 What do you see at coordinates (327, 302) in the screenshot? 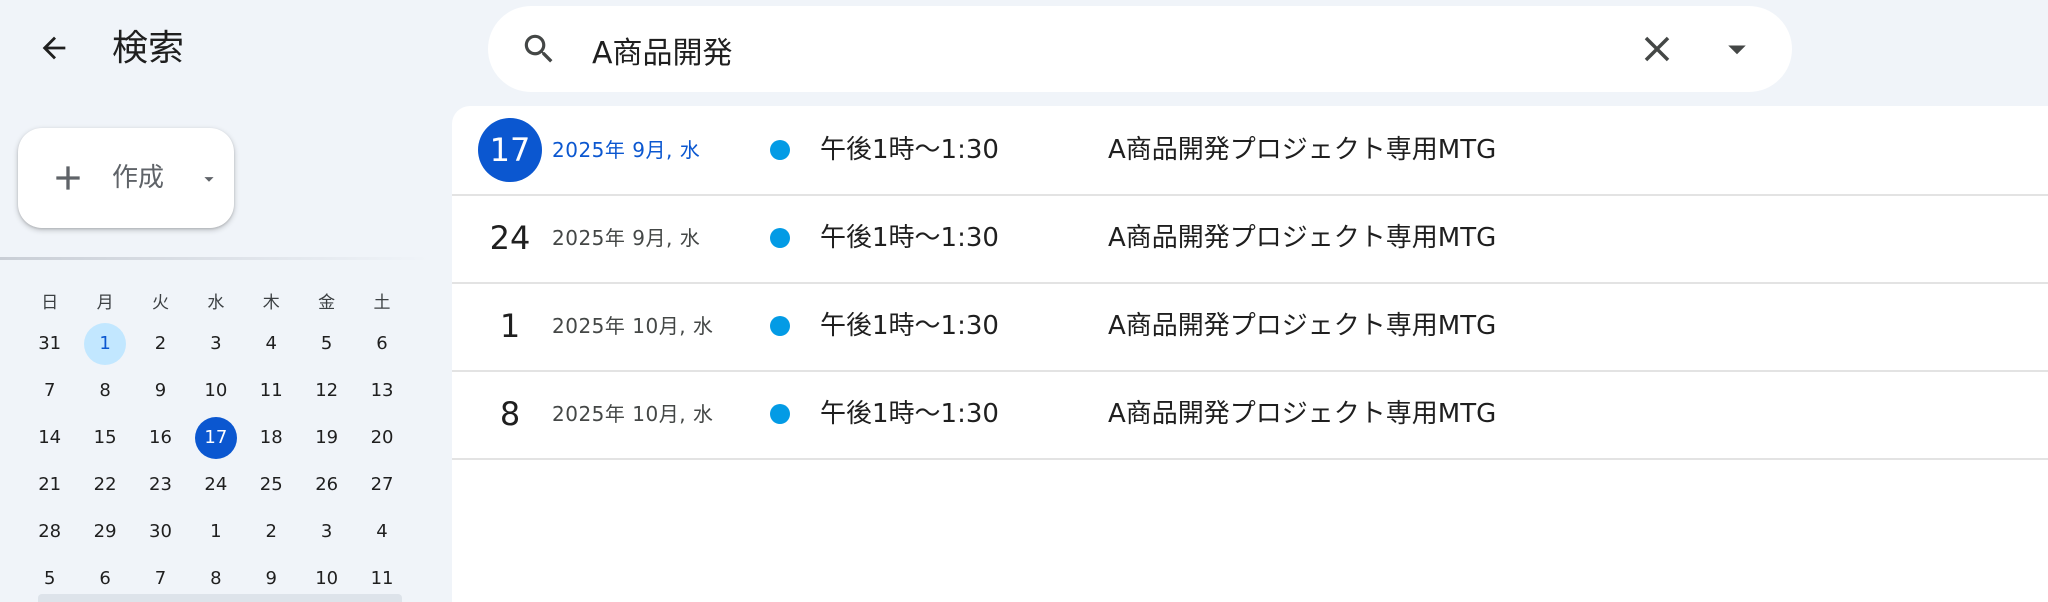
I see `weekday-label: 金` at bounding box center [327, 302].